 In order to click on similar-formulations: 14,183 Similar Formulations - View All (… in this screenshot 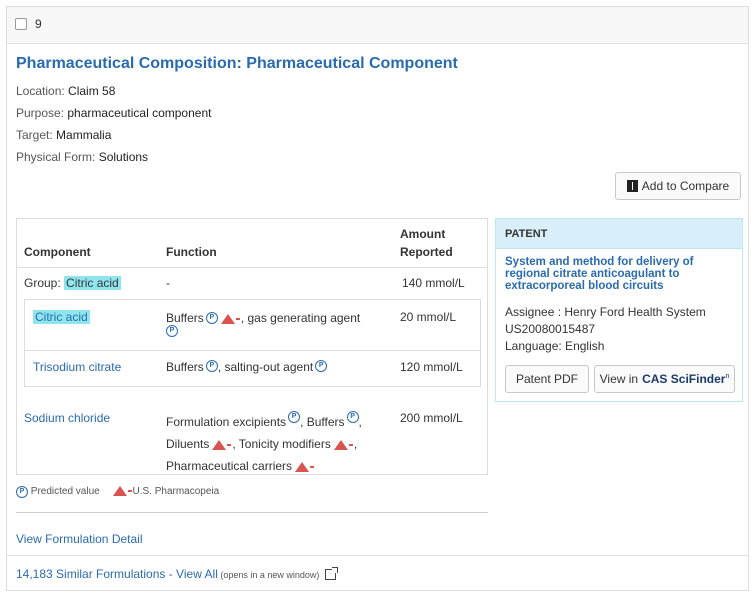, I will do `click(177, 574)`.